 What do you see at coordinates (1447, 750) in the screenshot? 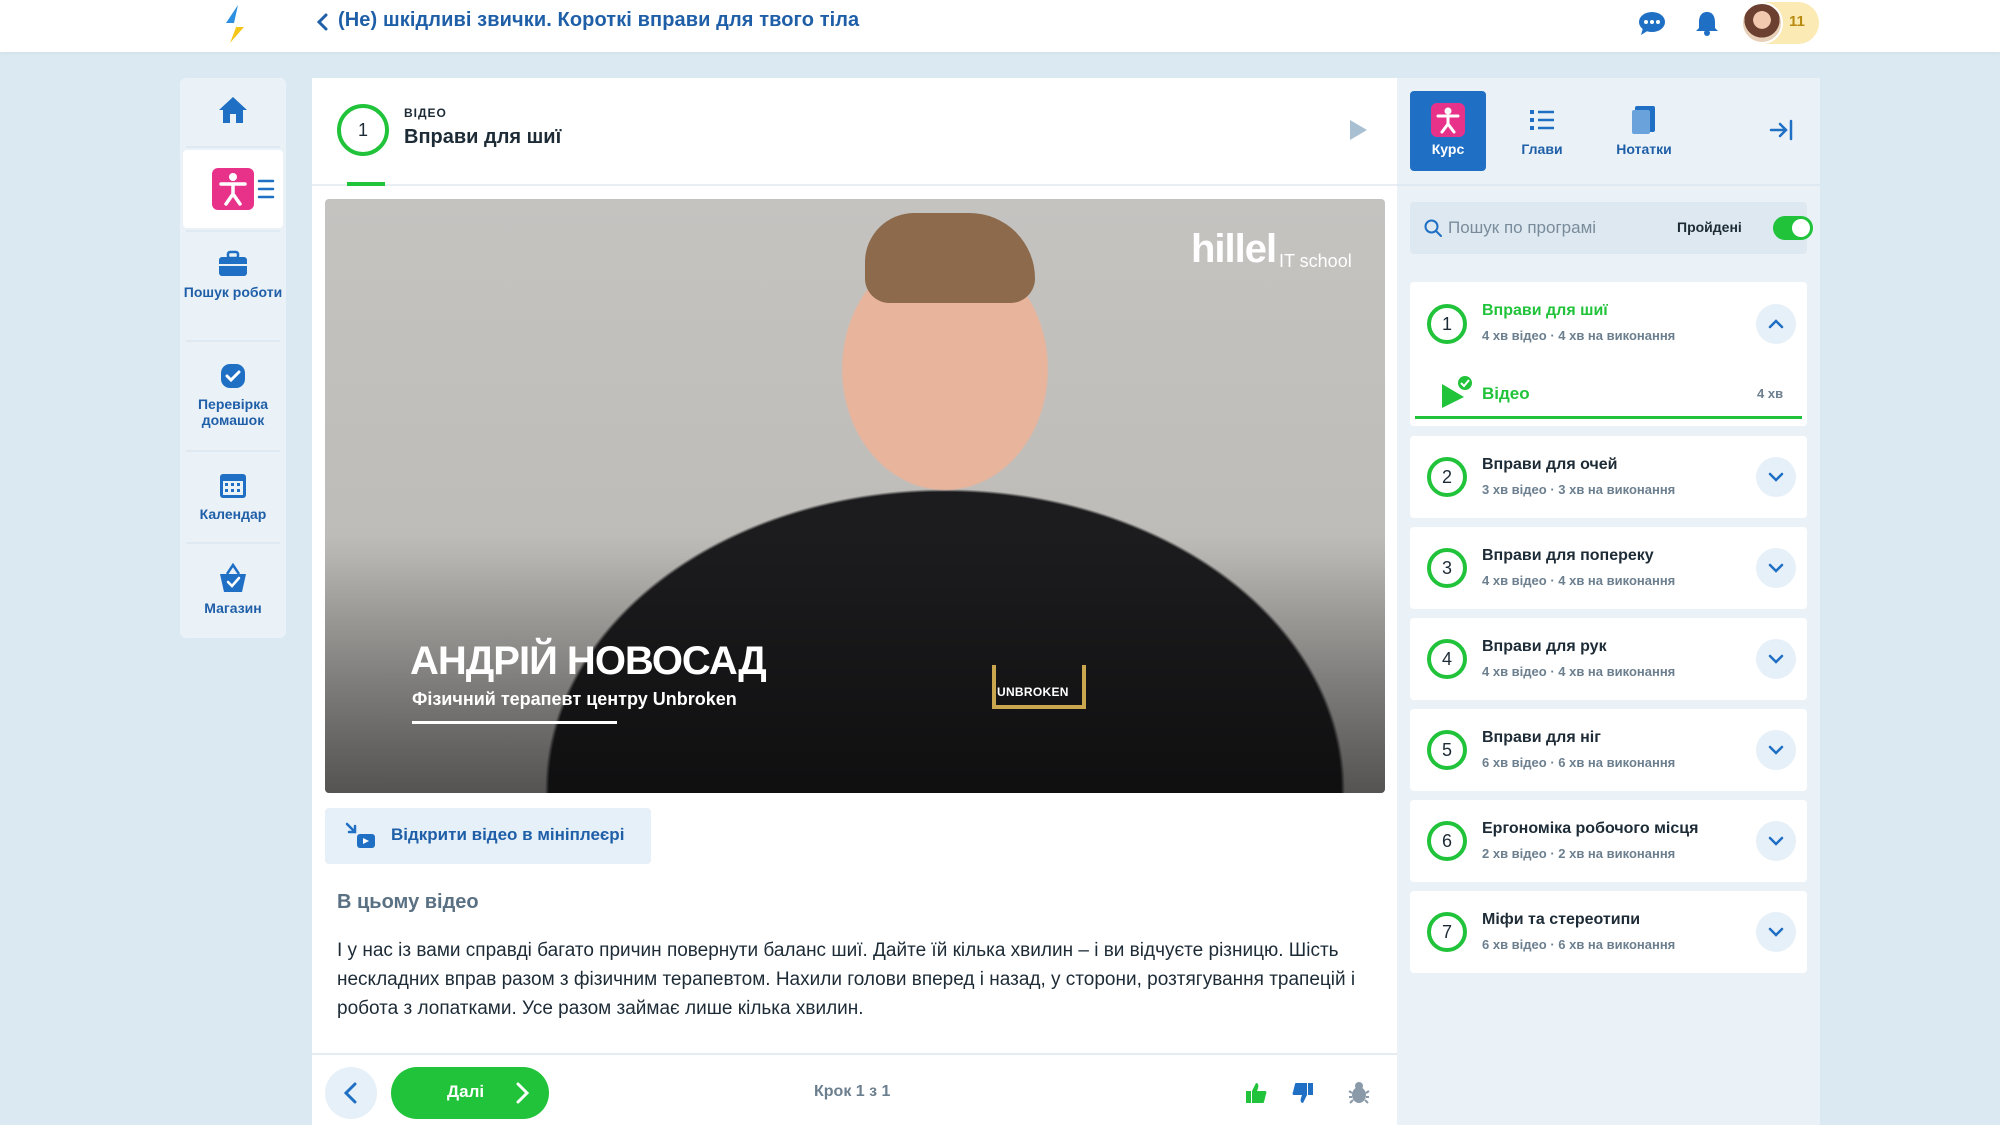
I see `chapter-number: 5` at bounding box center [1447, 750].